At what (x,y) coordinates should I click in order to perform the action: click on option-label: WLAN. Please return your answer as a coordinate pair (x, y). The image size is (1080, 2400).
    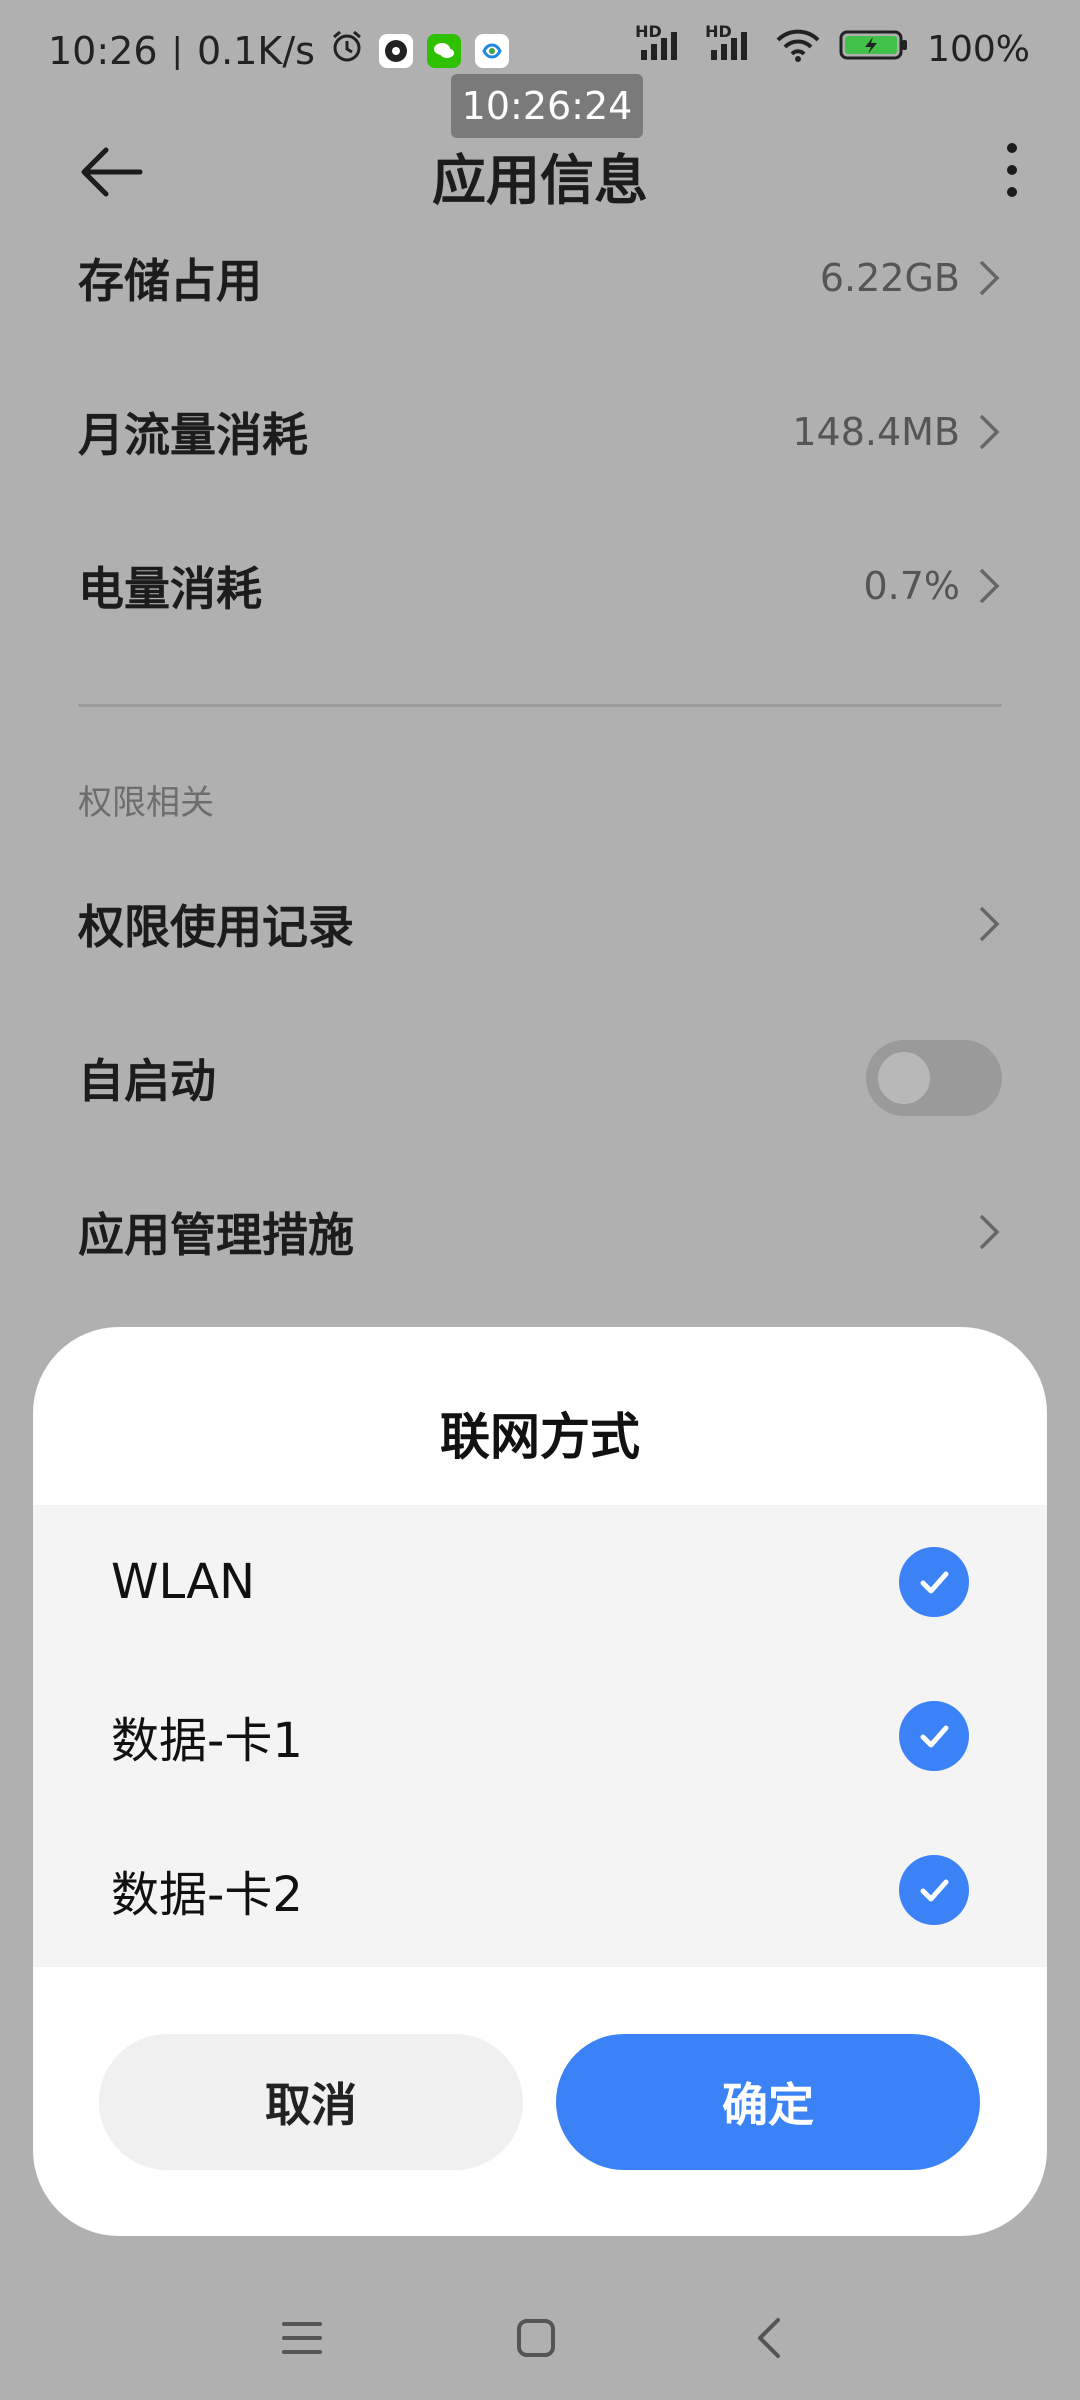
    Looking at the image, I should click on (183, 1582).